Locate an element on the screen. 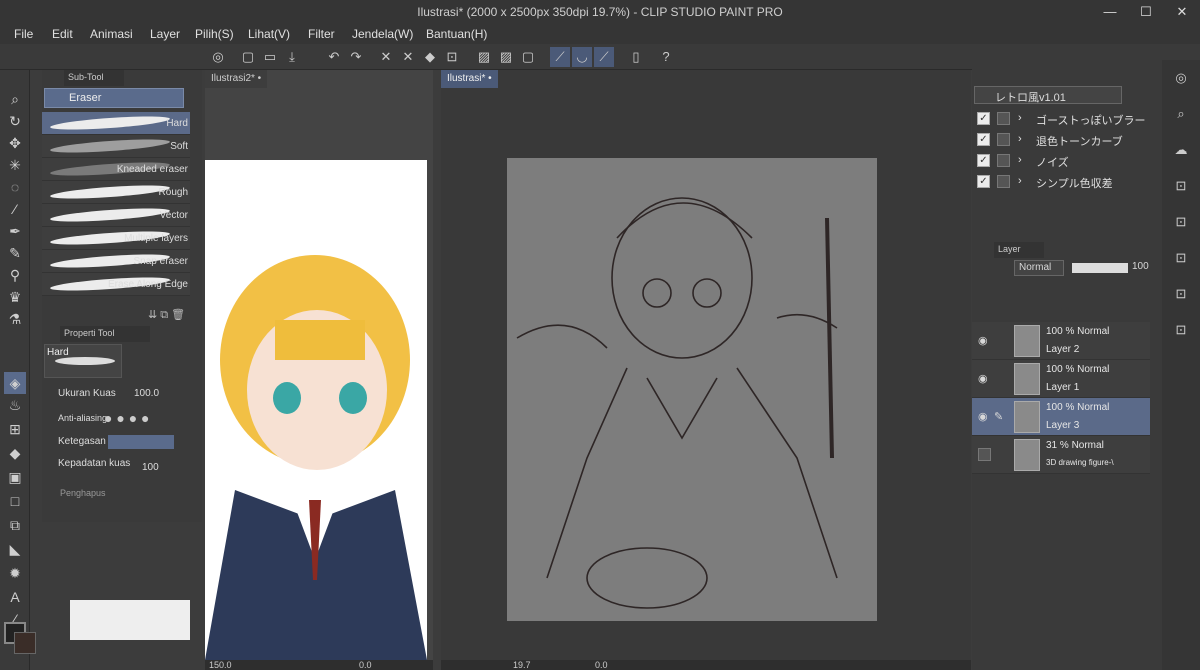 This screenshot has width=1200, height=670. blend-mode-dropdown: Normal is located at coordinates (1039, 268).